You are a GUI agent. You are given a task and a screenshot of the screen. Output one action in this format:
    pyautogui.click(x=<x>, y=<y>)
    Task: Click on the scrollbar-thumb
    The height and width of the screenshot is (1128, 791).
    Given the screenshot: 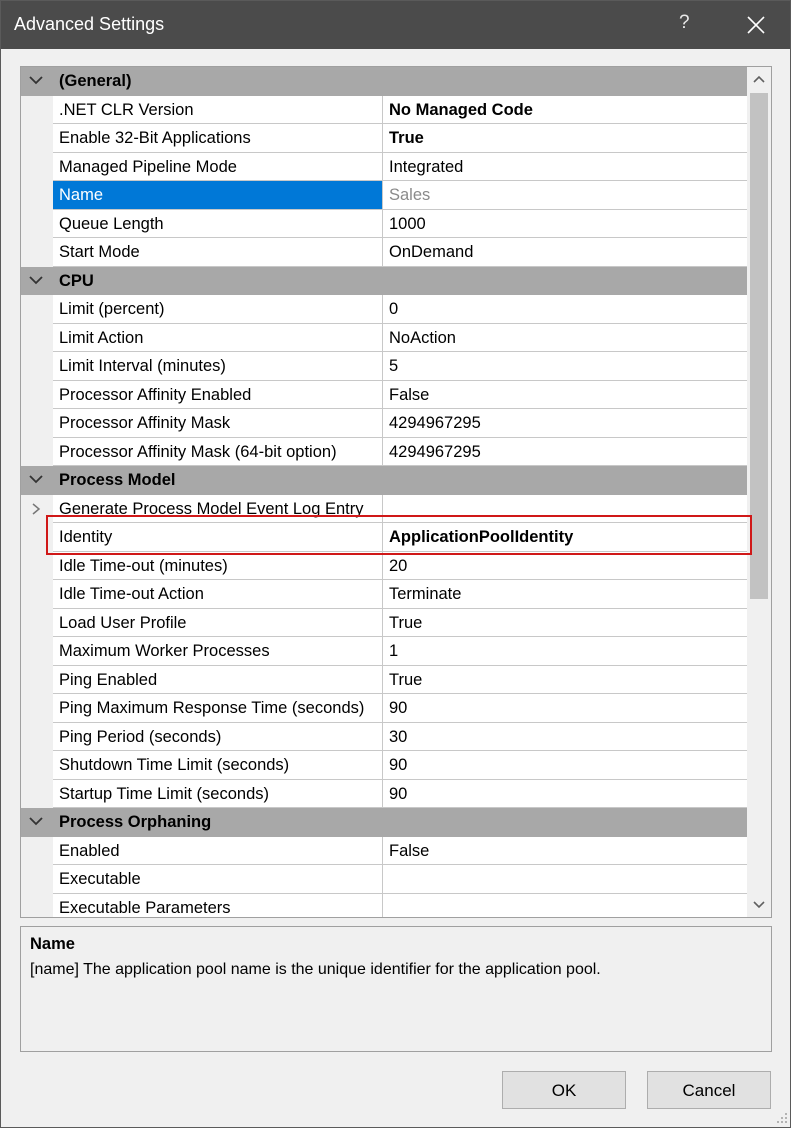 What is the action you would take?
    pyautogui.click(x=759, y=346)
    